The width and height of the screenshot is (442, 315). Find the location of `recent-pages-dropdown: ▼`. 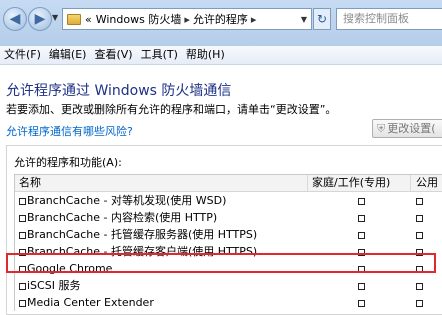

recent-pages-dropdown: ▼ is located at coordinates (55, 17).